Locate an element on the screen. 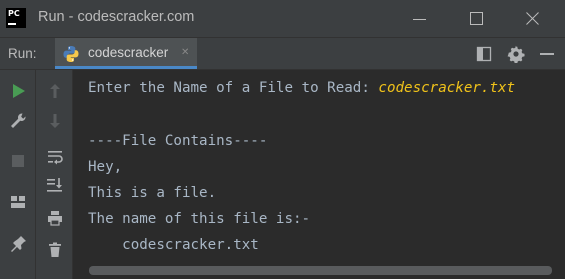  restore-layout-icon is located at coordinates (484, 54).